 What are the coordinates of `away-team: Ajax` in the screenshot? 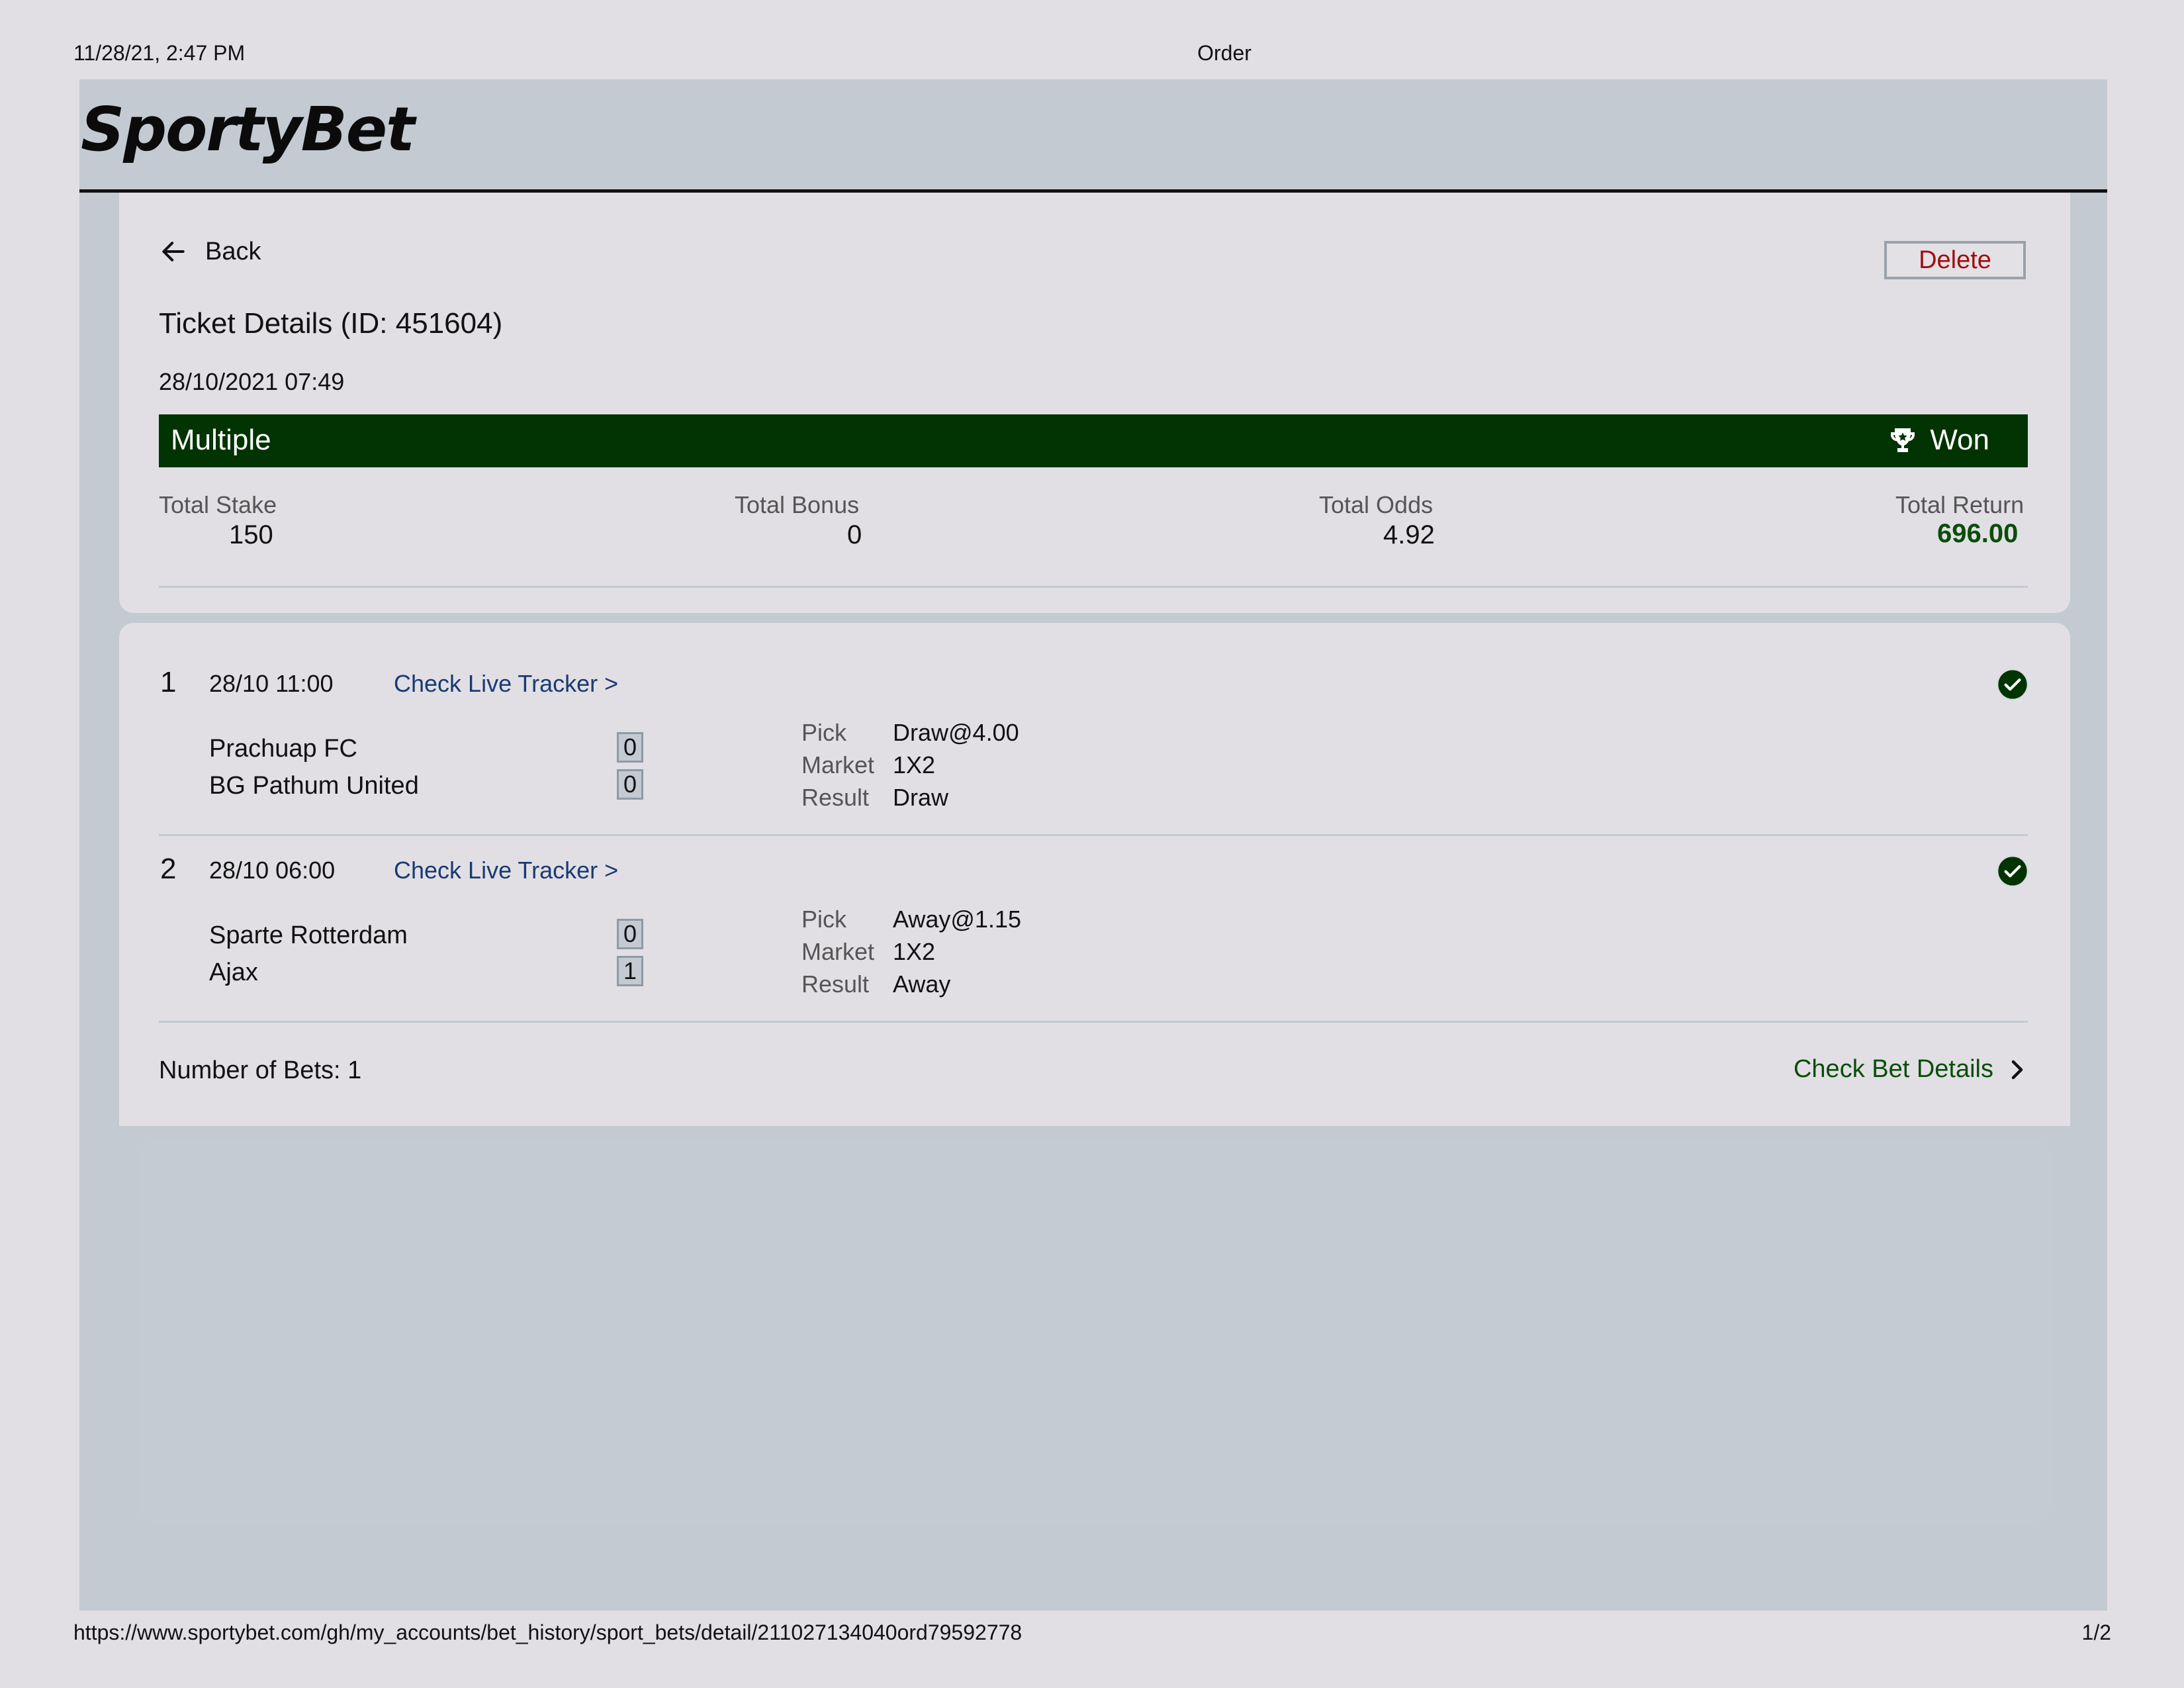 It's located at (234, 972).